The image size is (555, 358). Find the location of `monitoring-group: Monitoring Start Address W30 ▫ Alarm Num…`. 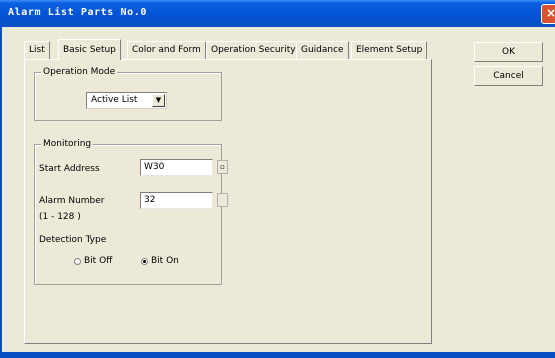

monitoring-group: Monitoring Start Address W30 ▫ Alarm Num… is located at coordinates (131, 212).